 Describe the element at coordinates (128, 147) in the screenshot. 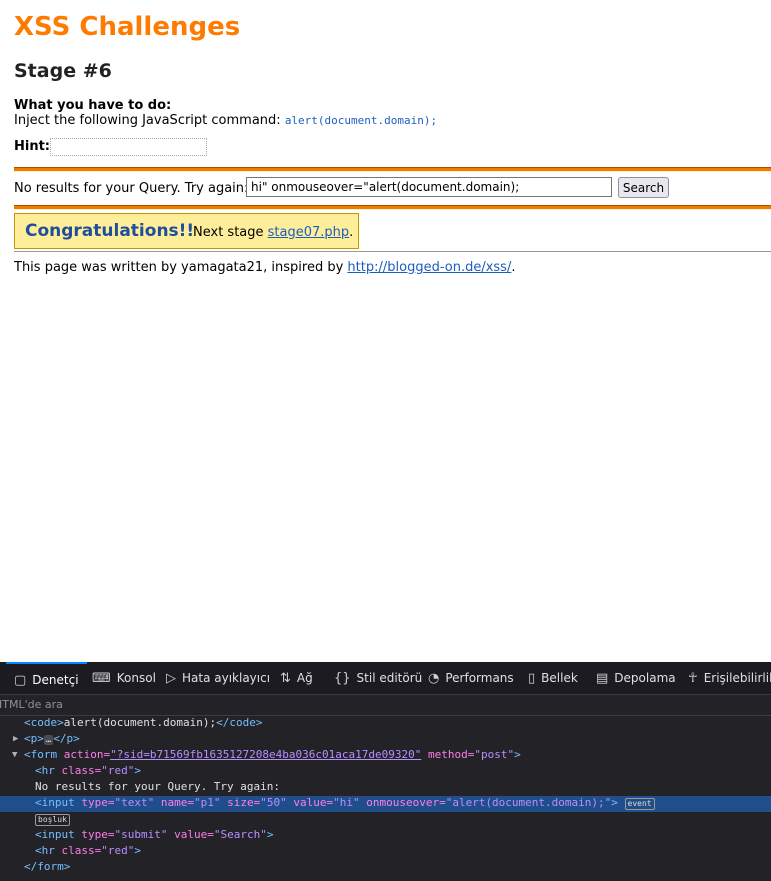

I see `hint-box` at that location.